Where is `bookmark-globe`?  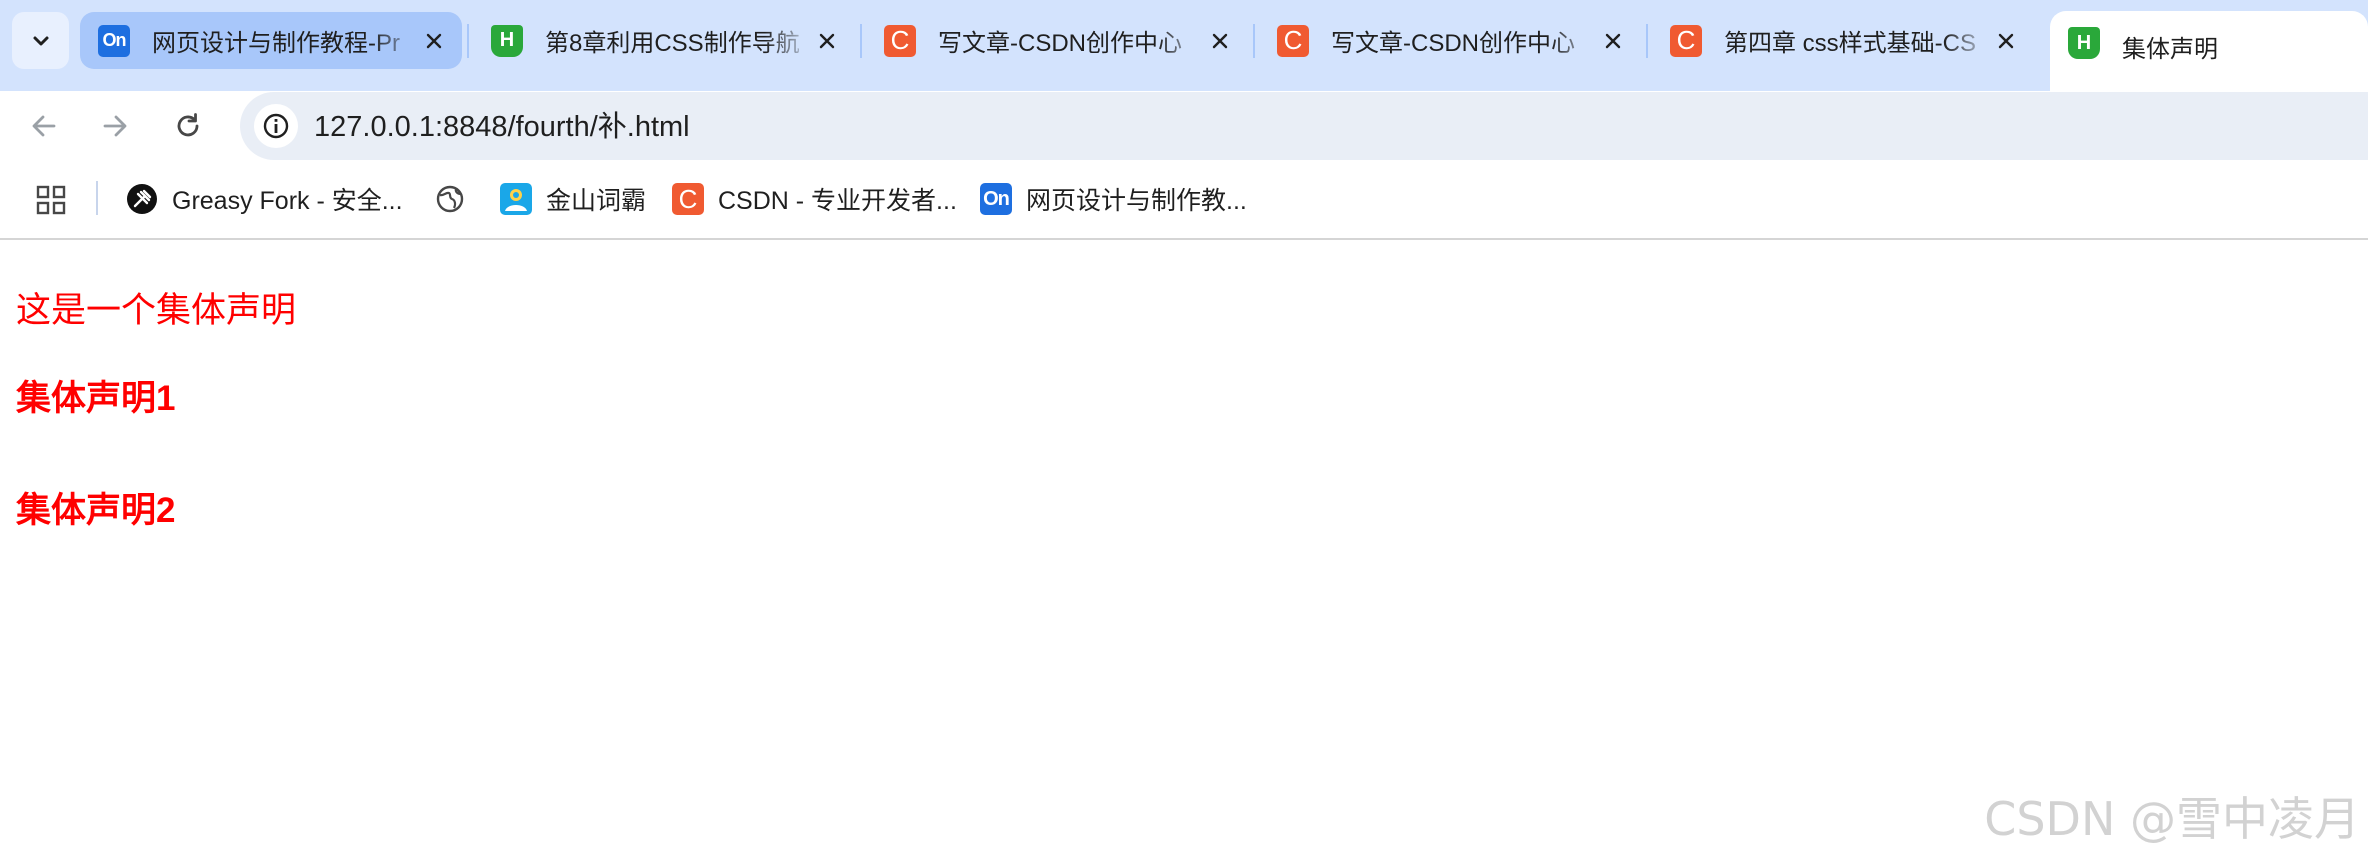 bookmark-globe is located at coordinates (450, 199).